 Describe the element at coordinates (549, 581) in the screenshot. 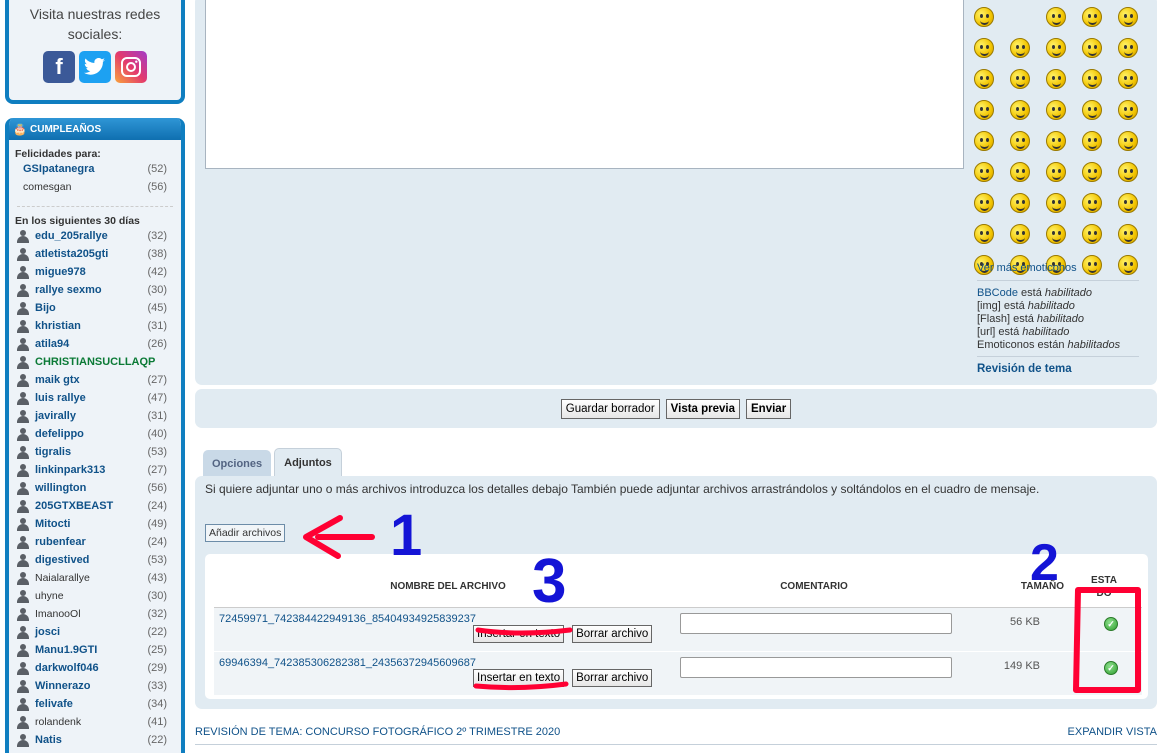

I see `annotation-number-3: 3` at that location.